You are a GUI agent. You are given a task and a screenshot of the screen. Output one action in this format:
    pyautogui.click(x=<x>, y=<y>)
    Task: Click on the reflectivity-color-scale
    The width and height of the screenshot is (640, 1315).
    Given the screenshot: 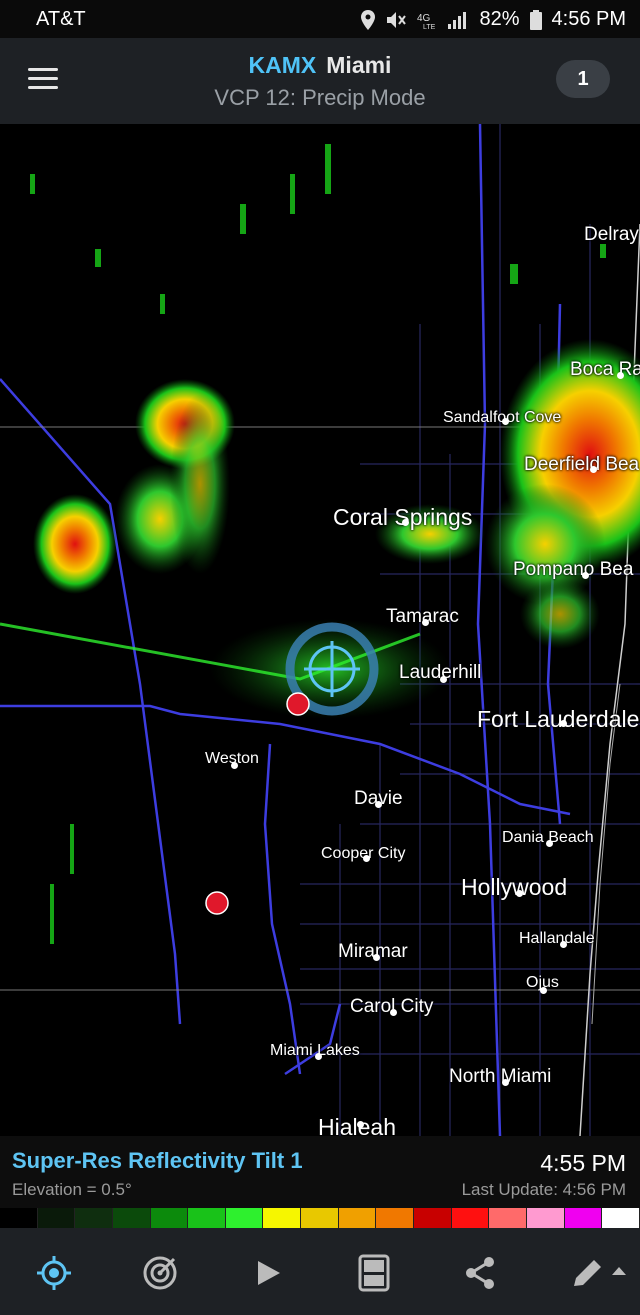 What is the action you would take?
    pyautogui.click(x=320, y=1218)
    